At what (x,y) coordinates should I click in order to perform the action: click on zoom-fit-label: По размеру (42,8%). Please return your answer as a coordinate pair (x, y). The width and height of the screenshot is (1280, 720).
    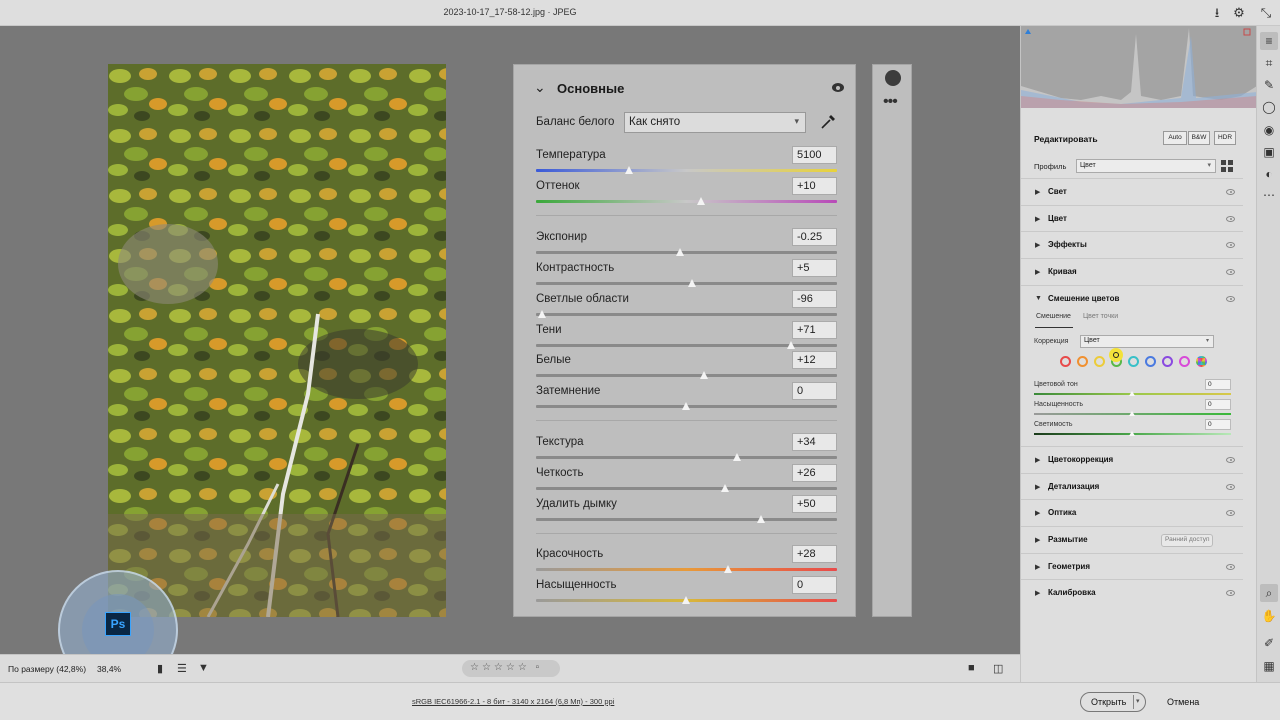
    Looking at the image, I should click on (47, 669).